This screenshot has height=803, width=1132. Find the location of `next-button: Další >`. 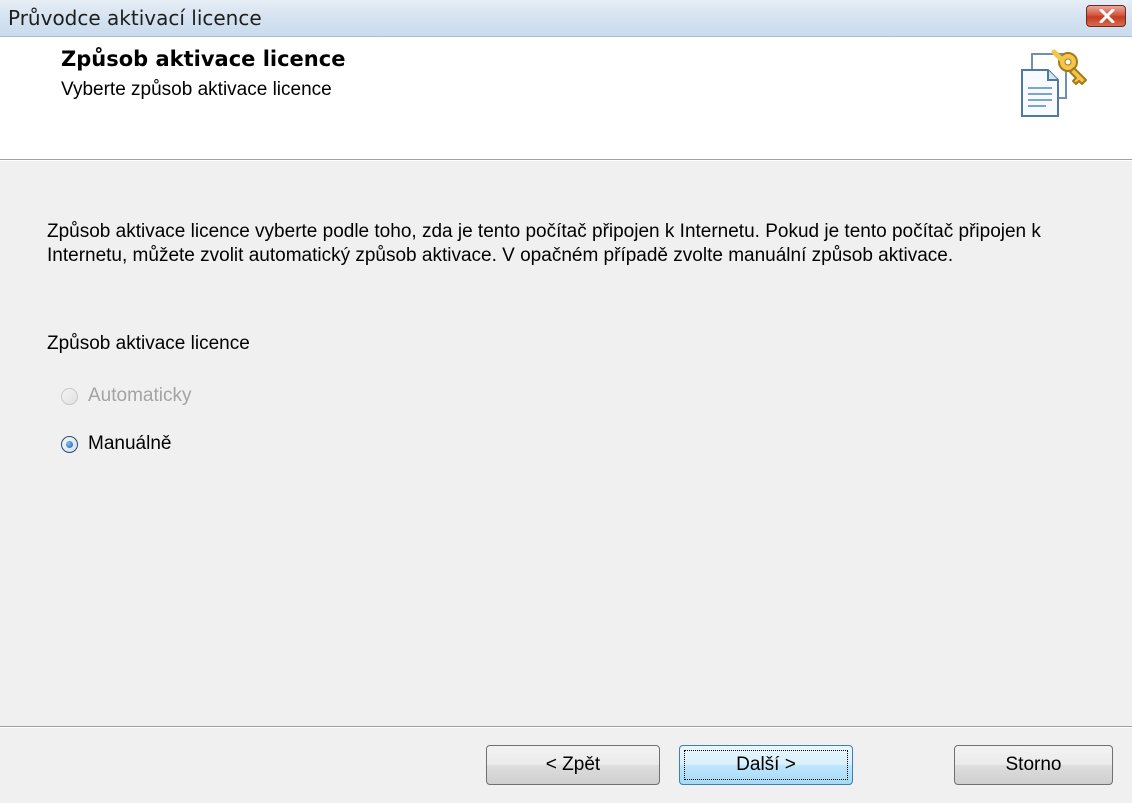

next-button: Další > is located at coordinates (766, 765).